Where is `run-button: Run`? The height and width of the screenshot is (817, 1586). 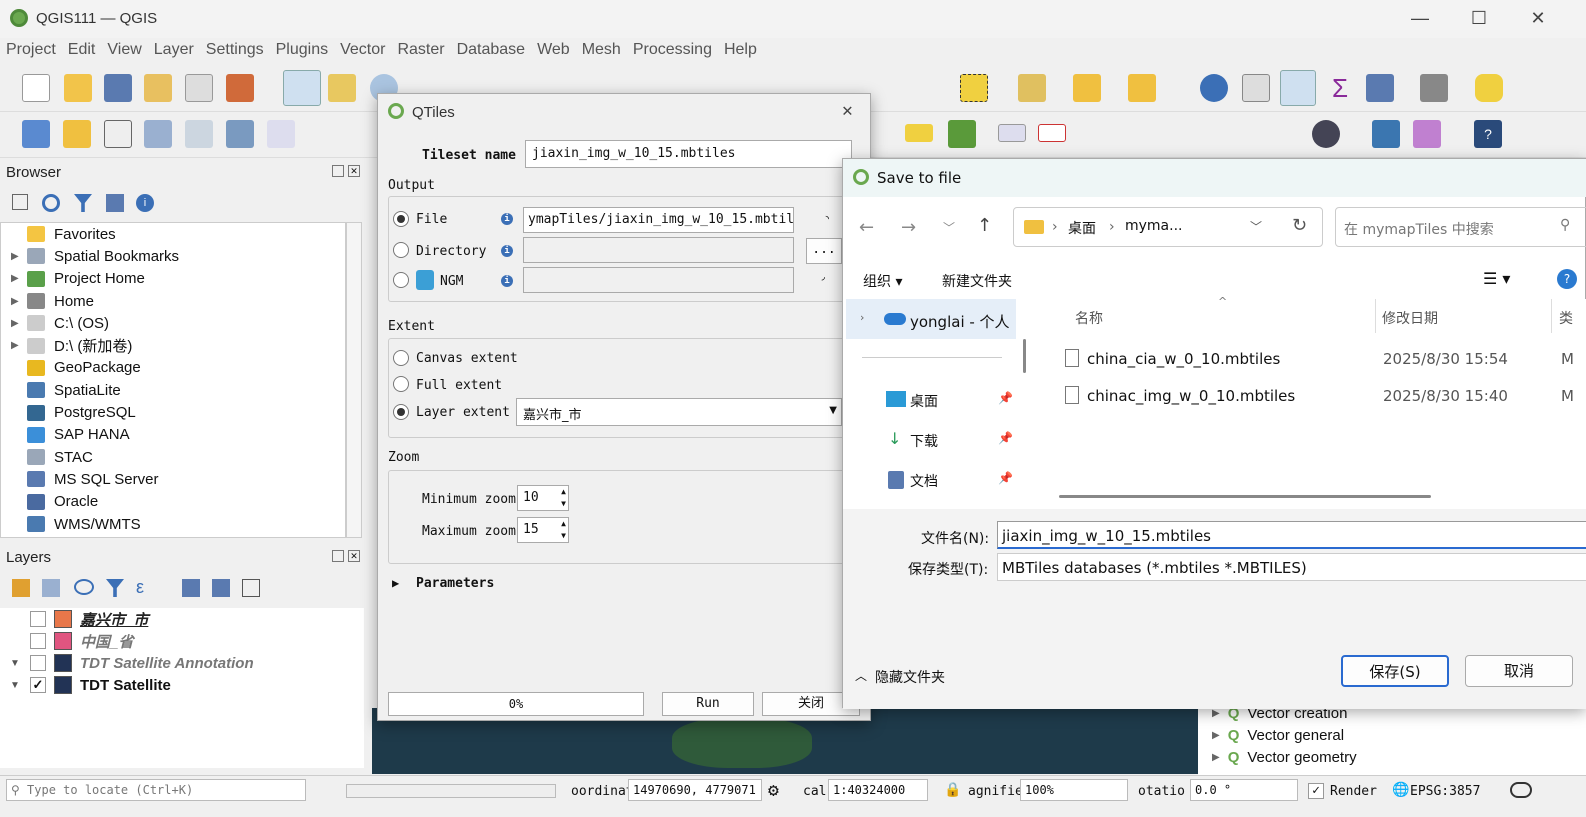 run-button: Run is located at coordinates (708, 704).